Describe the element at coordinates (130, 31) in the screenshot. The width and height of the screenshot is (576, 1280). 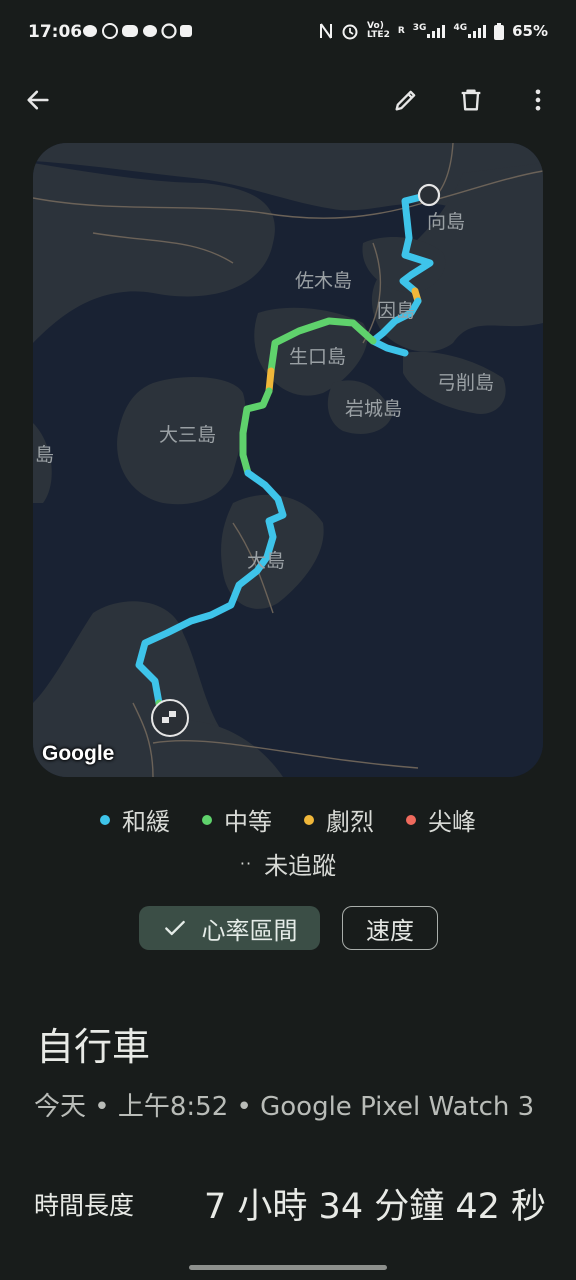
I see `line-icon` at that location.